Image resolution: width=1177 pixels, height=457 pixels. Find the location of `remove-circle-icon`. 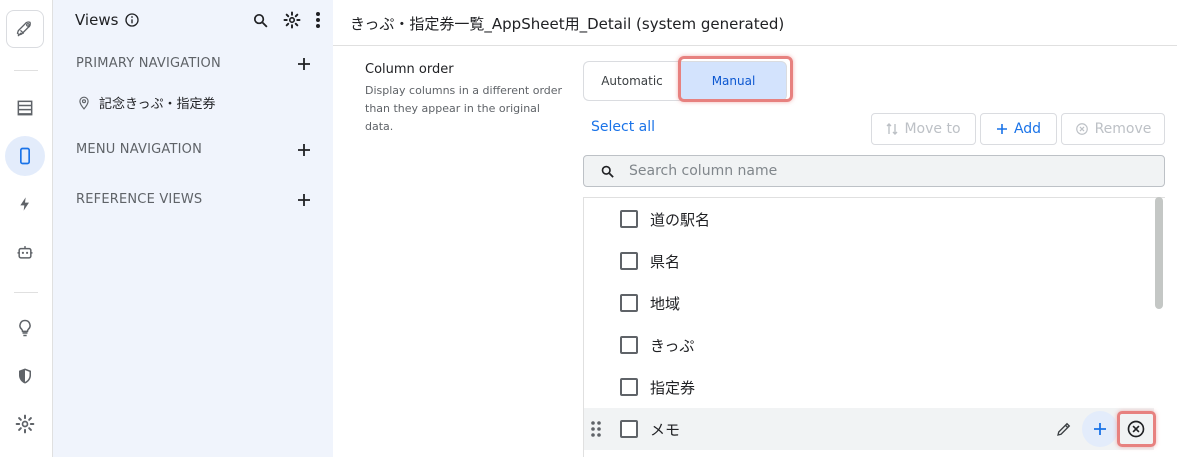

remove-circle-icon is located at coordinates (1136, 429).